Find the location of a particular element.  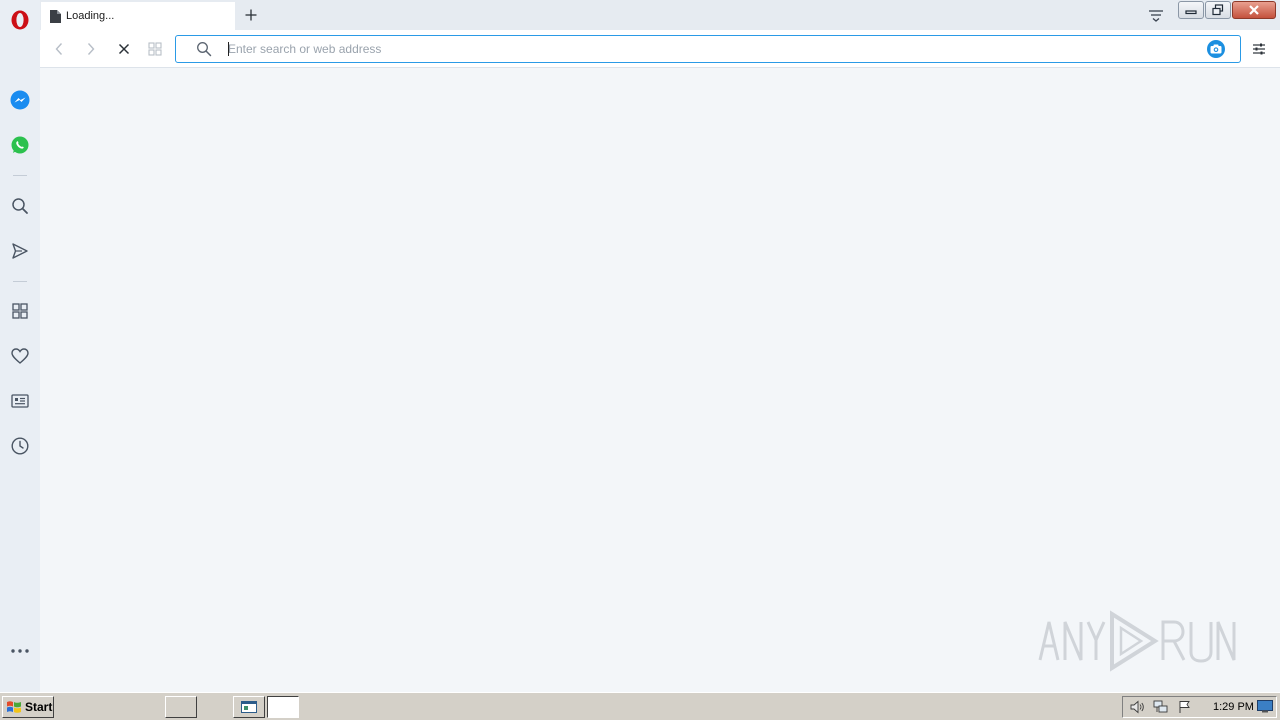

chevron-right-icon is located at coordinates (91, 49).